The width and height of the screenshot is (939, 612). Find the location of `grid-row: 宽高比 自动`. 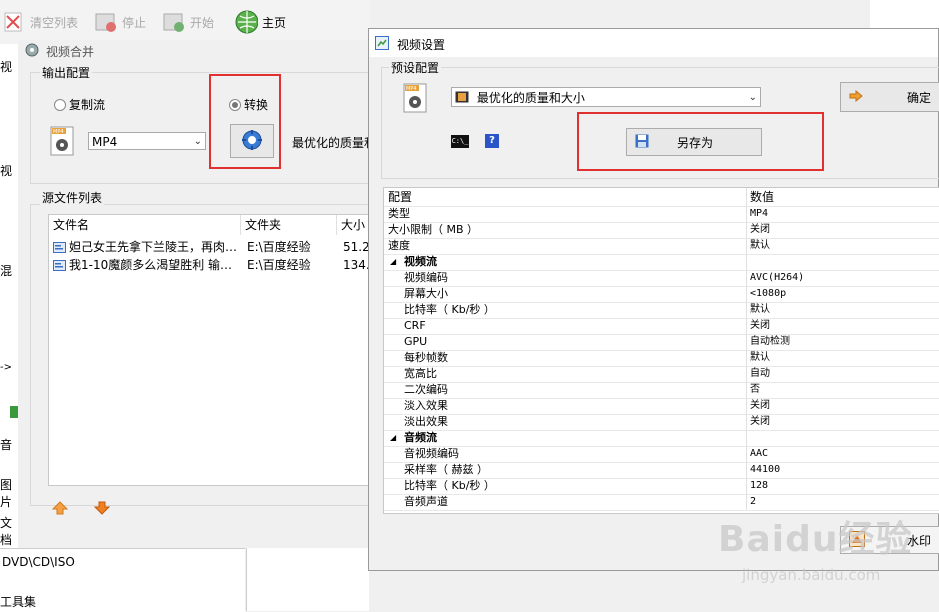

grid-row: 宽高比 自动 is located at coordinates (661, 374).